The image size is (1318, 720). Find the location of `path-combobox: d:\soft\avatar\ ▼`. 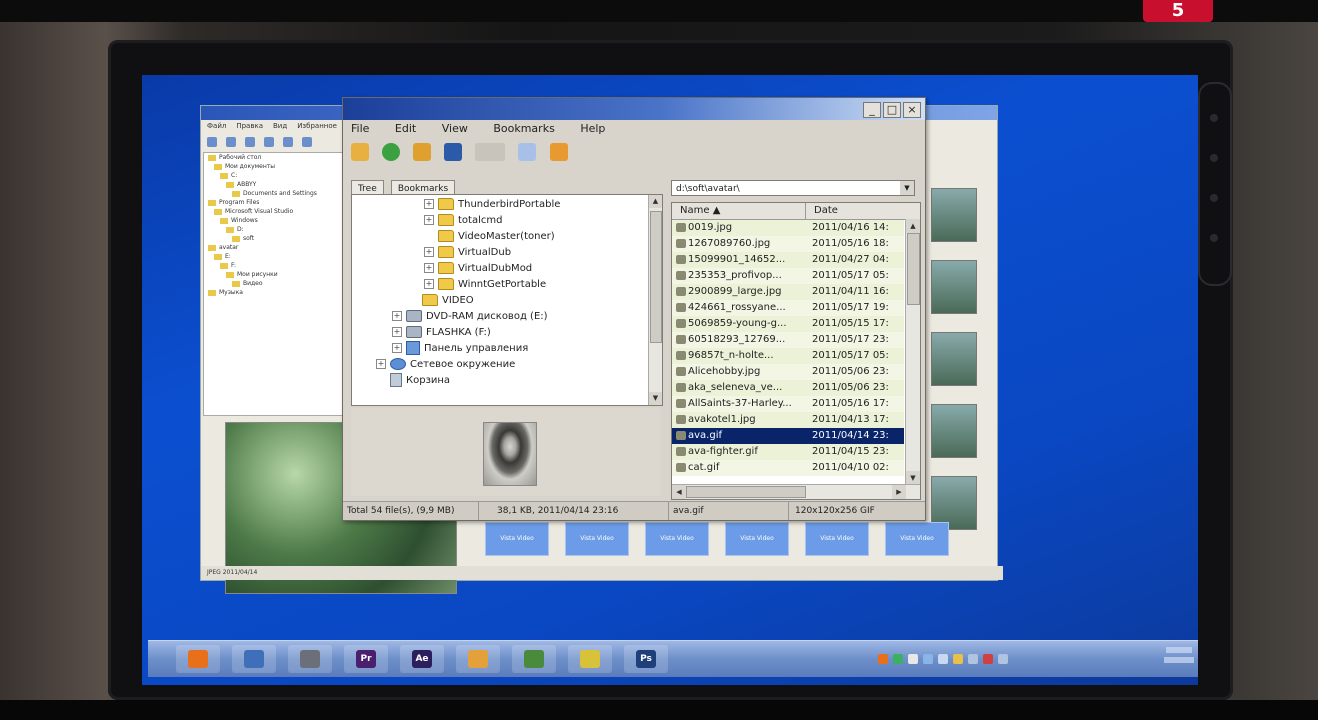

path-combobox: d:\soft\avatar\ ▼ is located at coordinates (793, 188).